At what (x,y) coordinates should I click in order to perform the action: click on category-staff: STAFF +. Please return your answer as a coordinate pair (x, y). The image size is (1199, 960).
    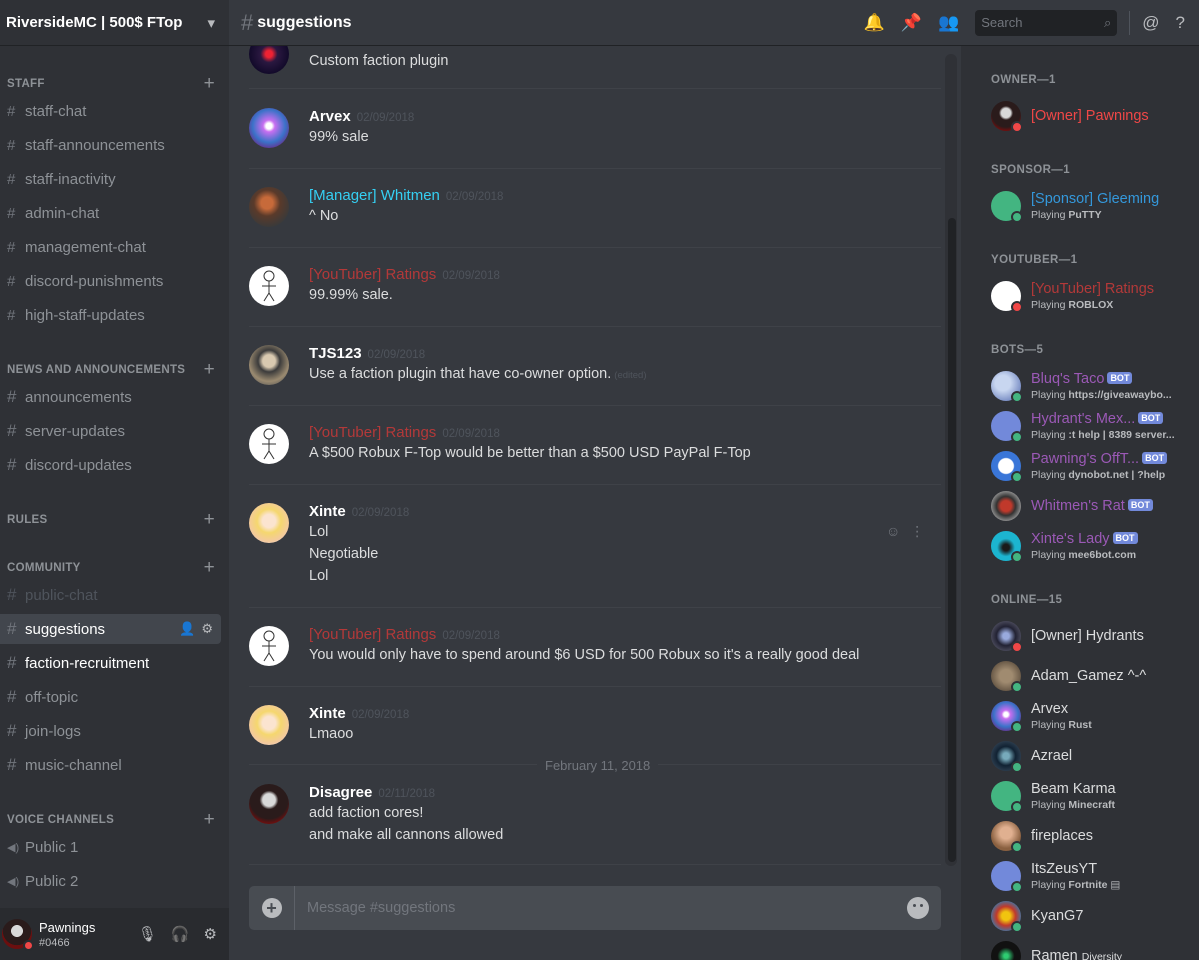
    Looking at the image, I should click on (111, 83).